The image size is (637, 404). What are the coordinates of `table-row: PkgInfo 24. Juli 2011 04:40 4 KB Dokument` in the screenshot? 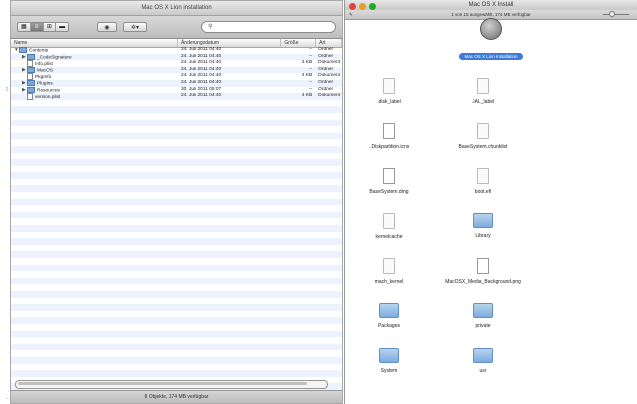 It's located at (176, 76).